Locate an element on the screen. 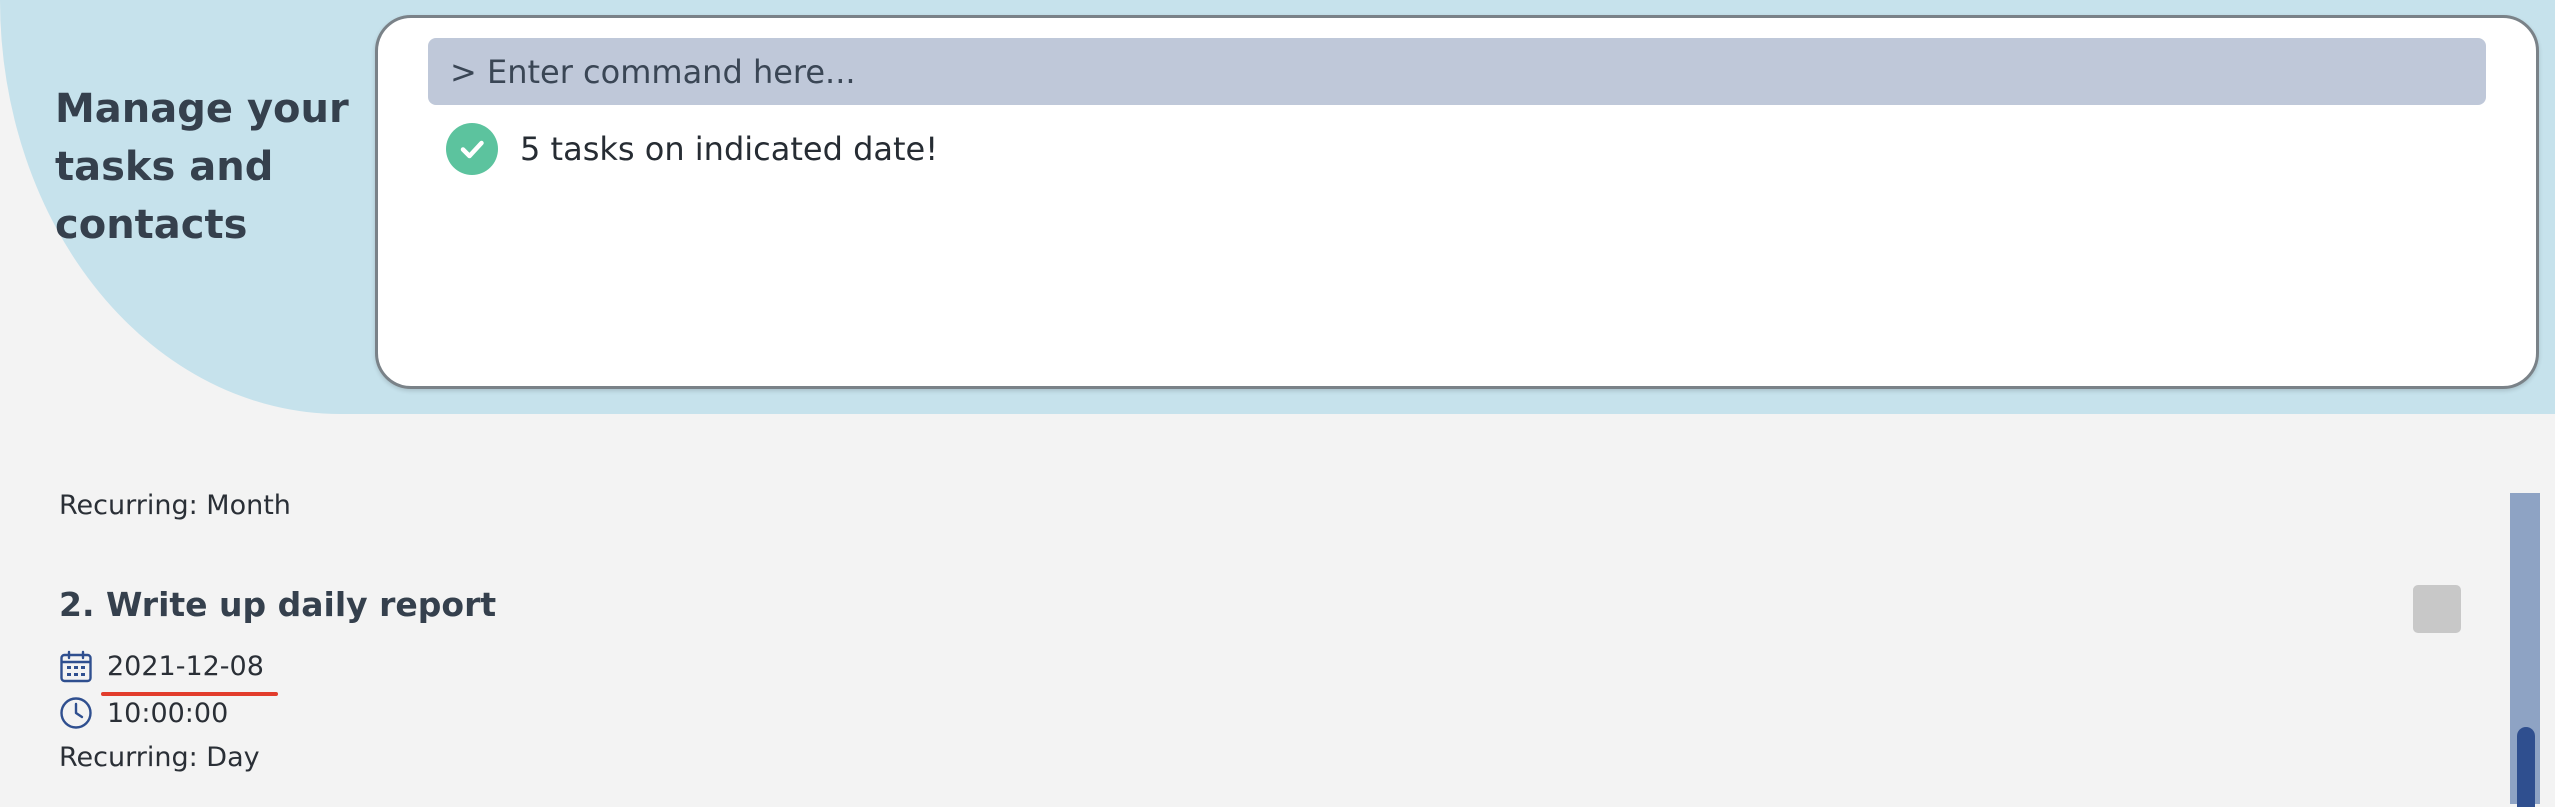  calendar-icon is located at coordinates (76, 667).